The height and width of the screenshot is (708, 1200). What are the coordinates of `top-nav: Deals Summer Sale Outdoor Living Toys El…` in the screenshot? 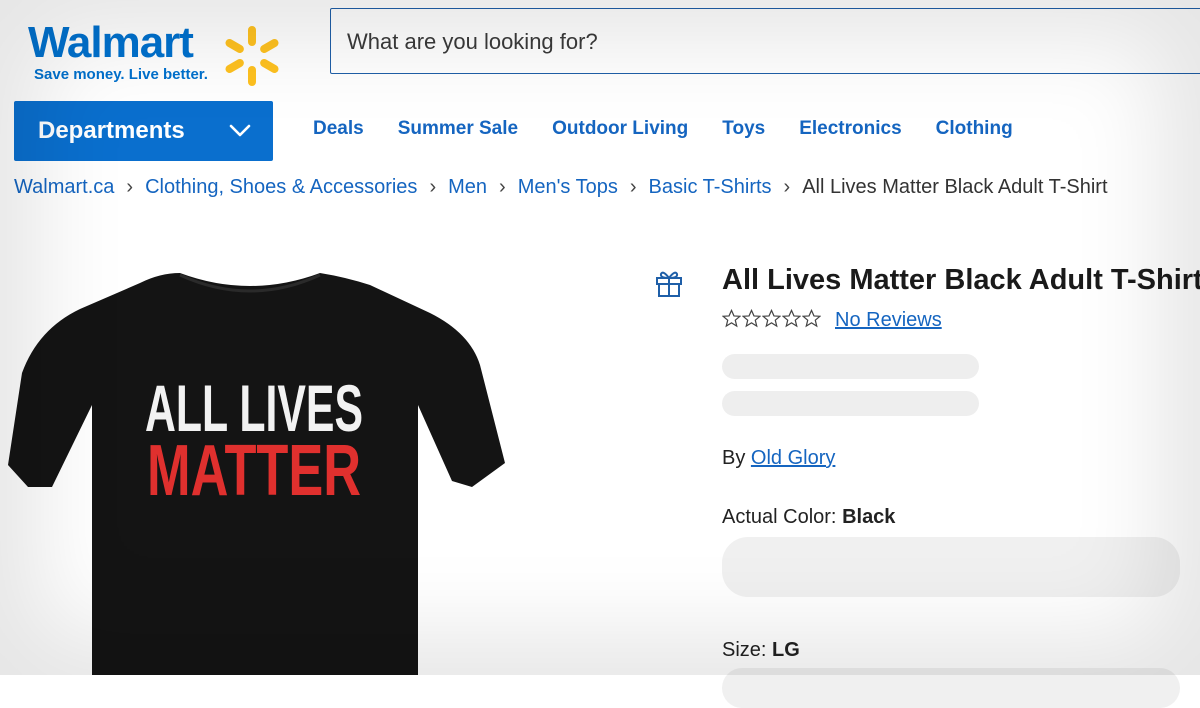 It's located at (663, 129).